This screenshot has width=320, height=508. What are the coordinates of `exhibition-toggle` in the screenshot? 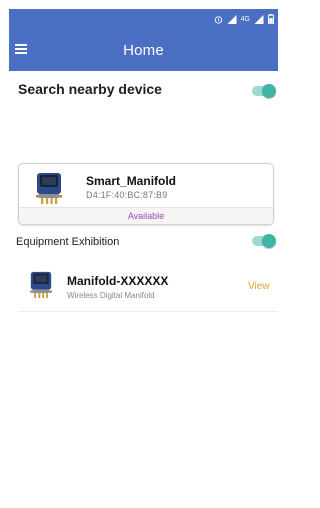 It's located at (264, 241).